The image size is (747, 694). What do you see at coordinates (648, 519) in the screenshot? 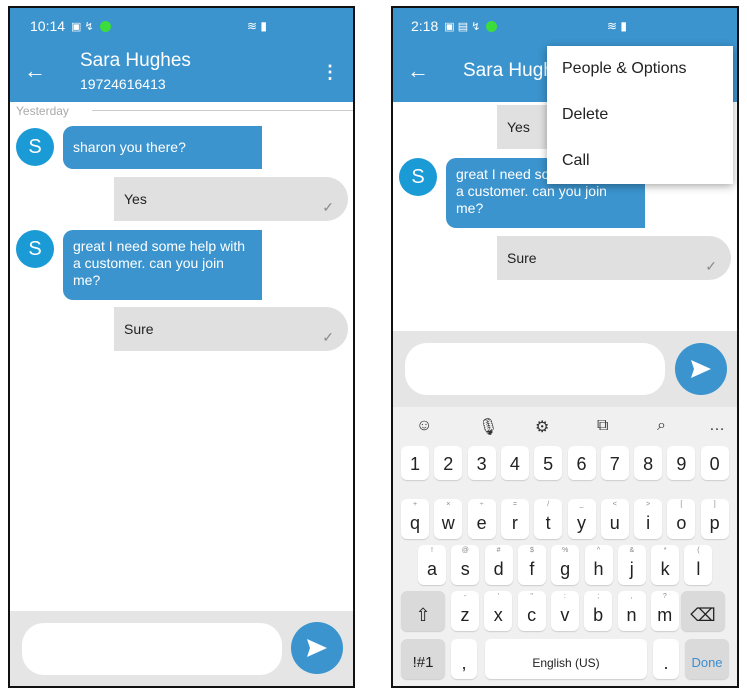
I see `letter-key: > i` at bounding box center [648, 519].